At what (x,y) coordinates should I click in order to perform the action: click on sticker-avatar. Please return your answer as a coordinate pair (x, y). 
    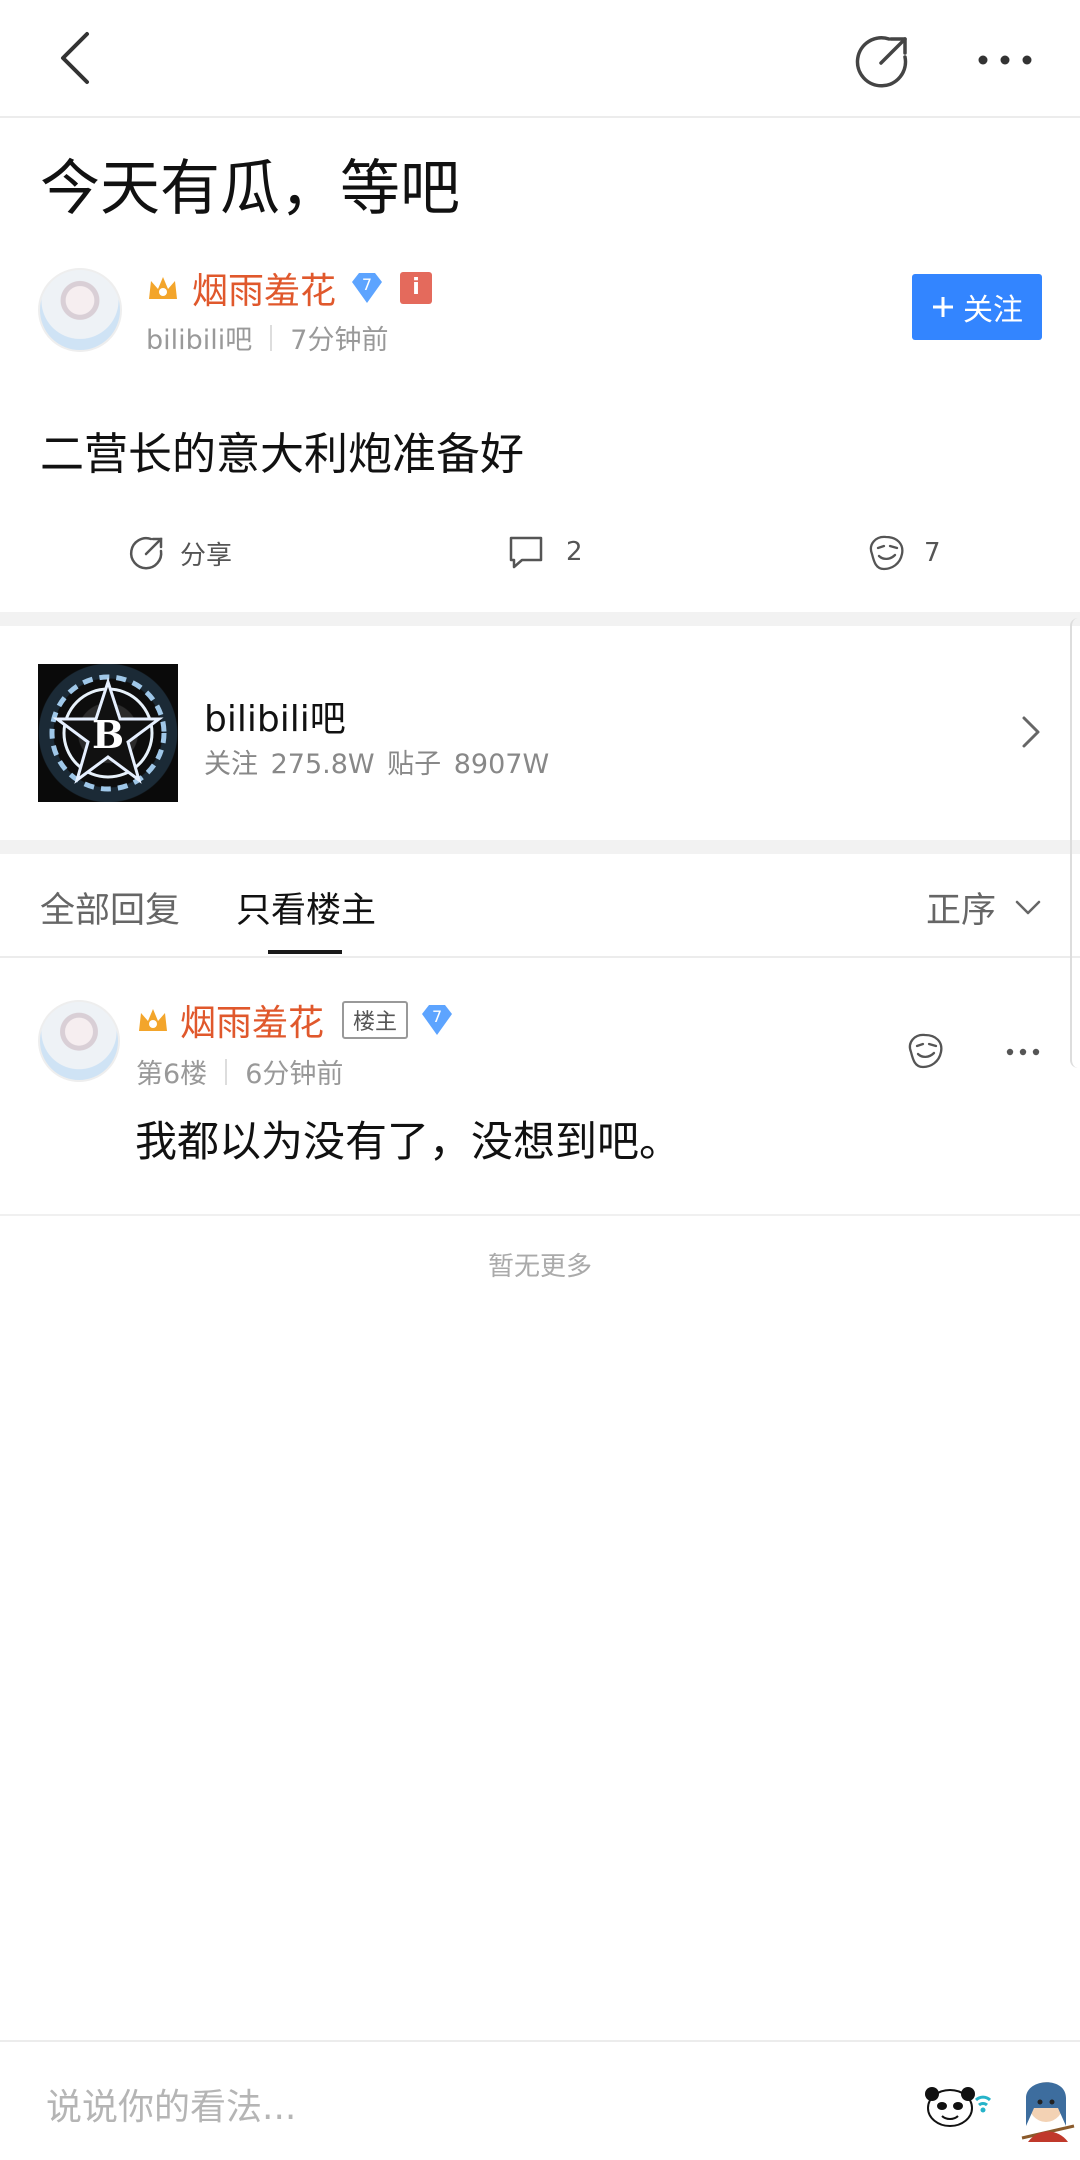
    Looking at the image, I should click on (1043, 2107).